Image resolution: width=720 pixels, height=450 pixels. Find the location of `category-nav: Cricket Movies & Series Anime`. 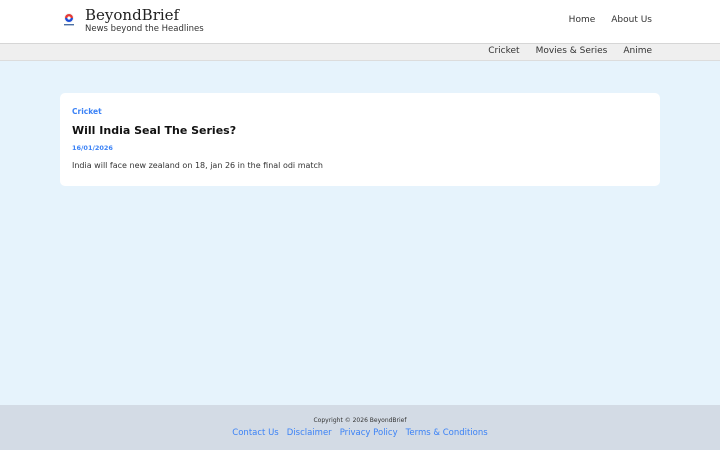

category-nav: Cricket Movies & Series Anime is located at coordinates (570, 51).